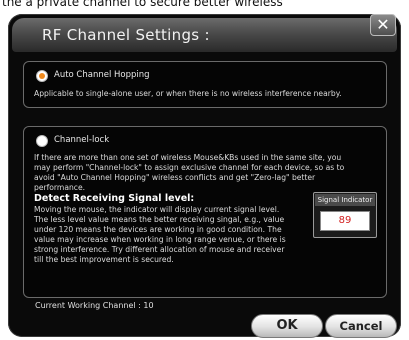  What do you see at coordinates (42, 76) in the screenshot?
I see `auto-hopping-radio` at bounding box center [42, 76].